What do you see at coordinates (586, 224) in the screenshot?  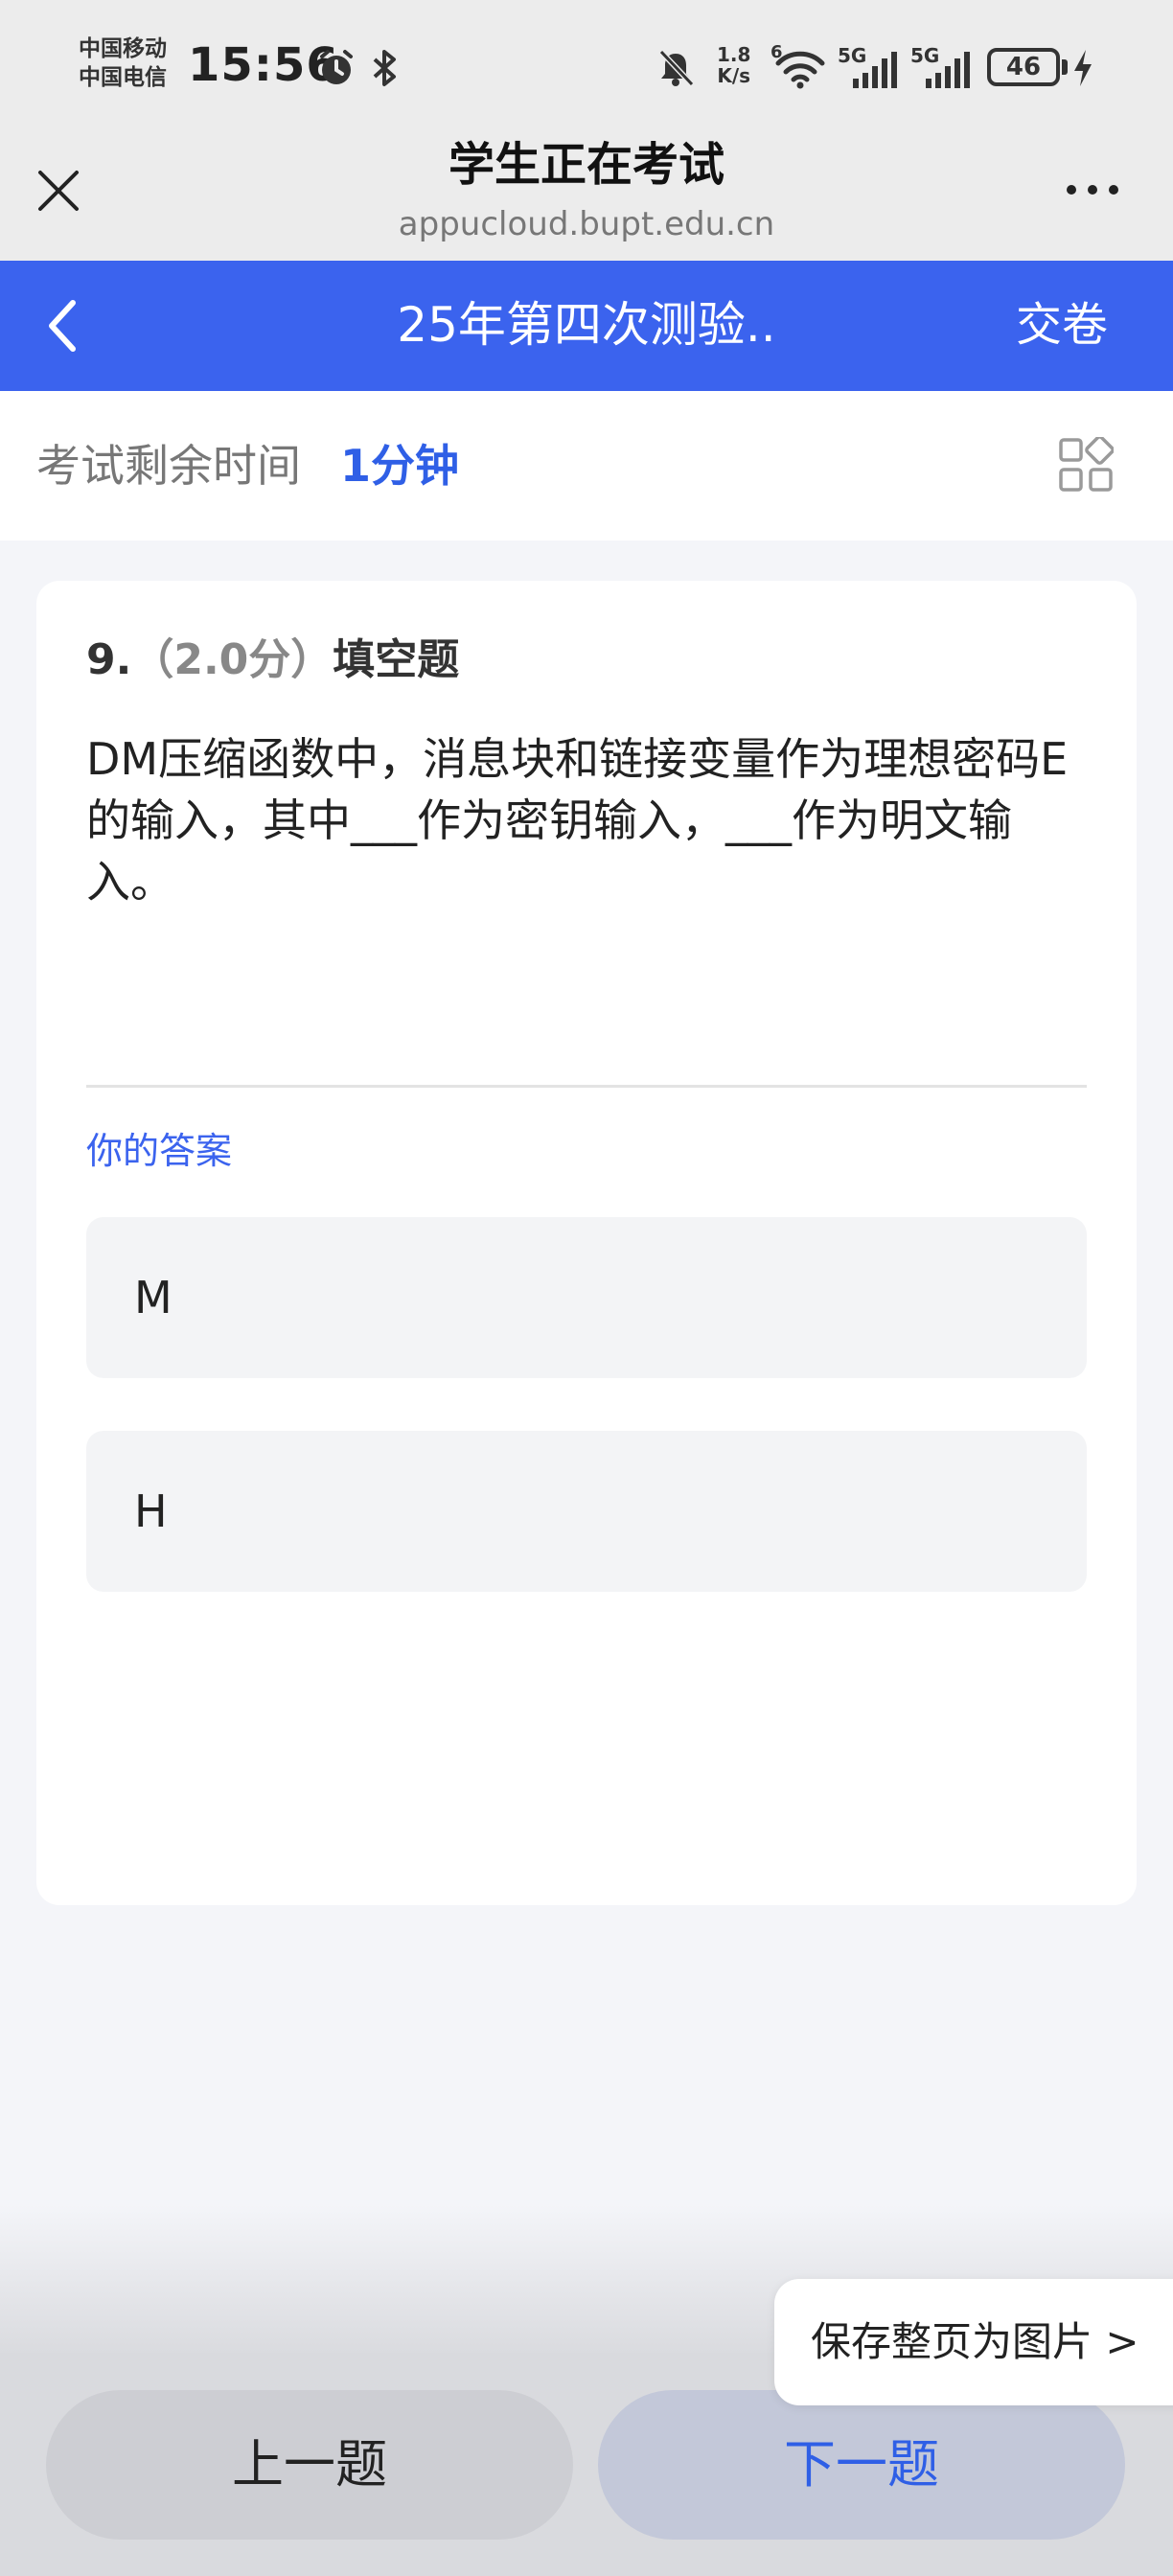 I see `browser-url: appucloud.bupt.edu.cn` at bounding box center [586, 224].